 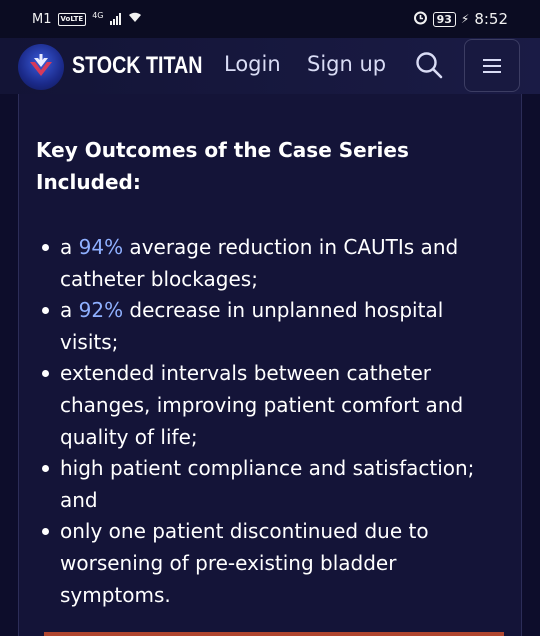 I want to click on site-header: STOCK TITAN Login Sign up, so click(x=270, y=66).